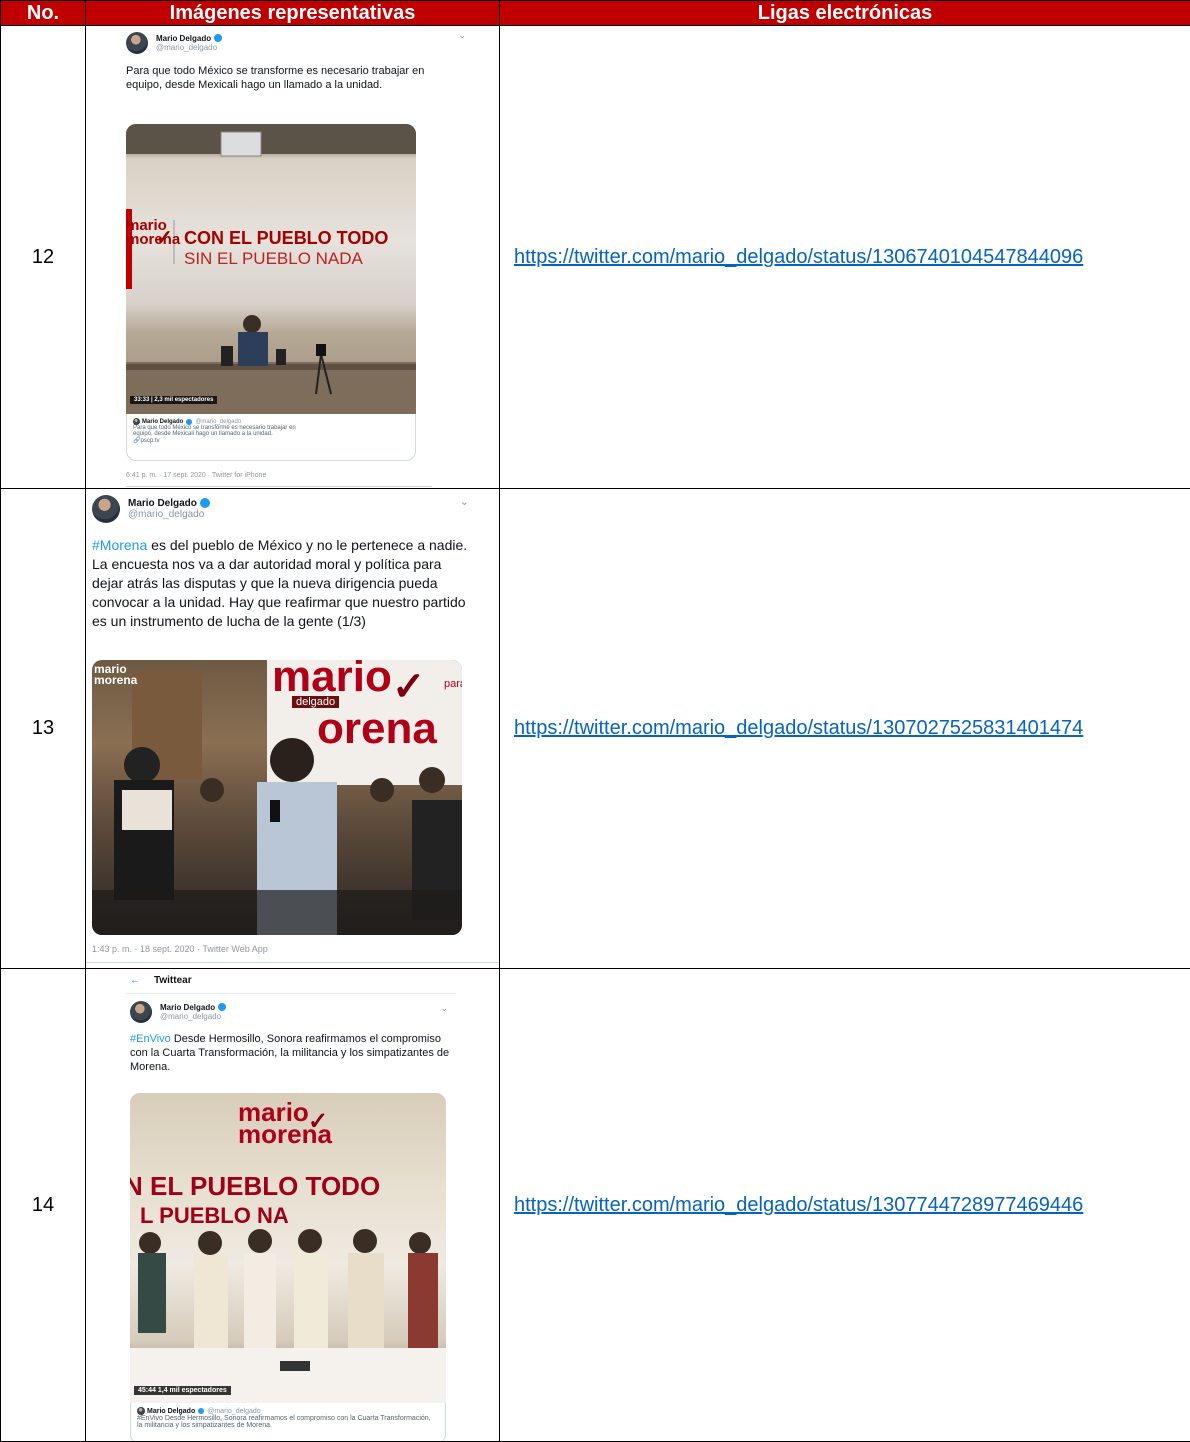 This screenshot has height=1442, width=1190. What do you see at coordinates (150, 1039) in the screenshot?
I see `hashtag-envivo: #EnVivo` at bounding box center [150, 1039].